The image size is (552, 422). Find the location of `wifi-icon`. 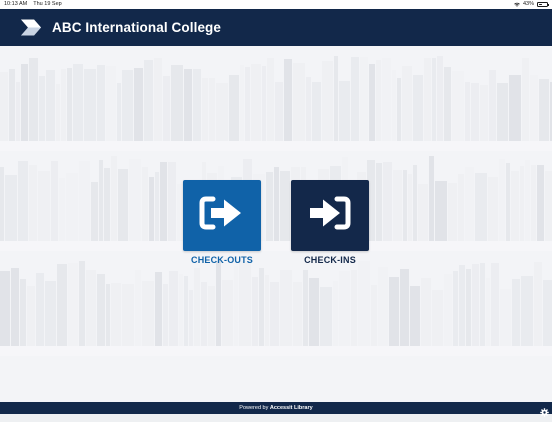

wifi-icon is located at coordinates (517, 4).